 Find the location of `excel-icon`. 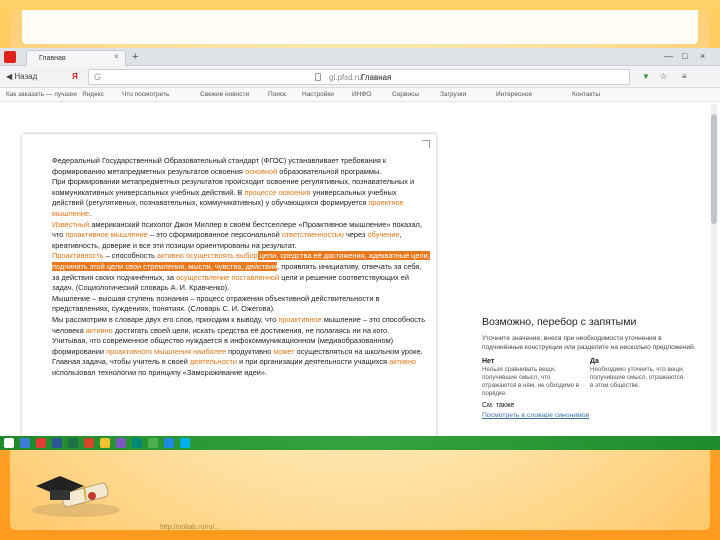

excel-icon is located at coordinates (73, 443).